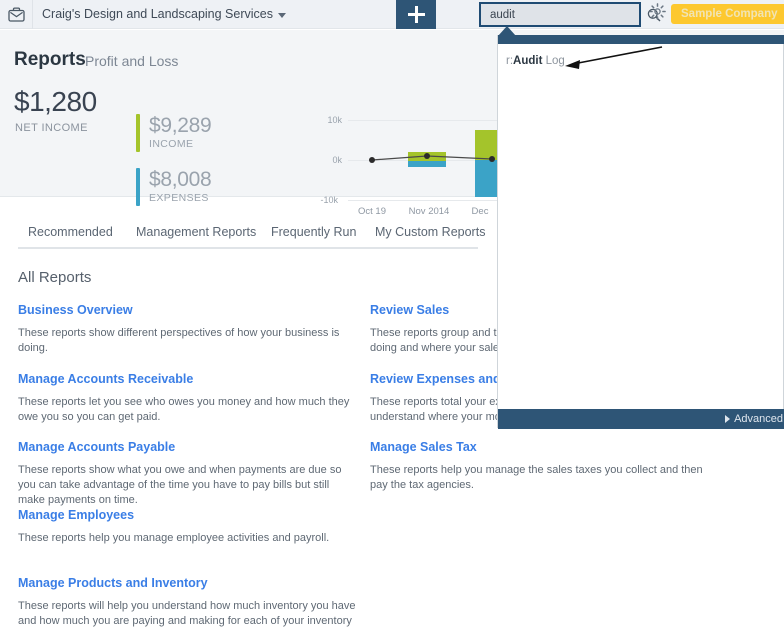 Image resolution: width=784 pixels, height=630 pixels. What do you see at coordinates (372, 211) in the screenshot?
I see `x-tick-oct: Oct 19` at bounding box center [372, 211].